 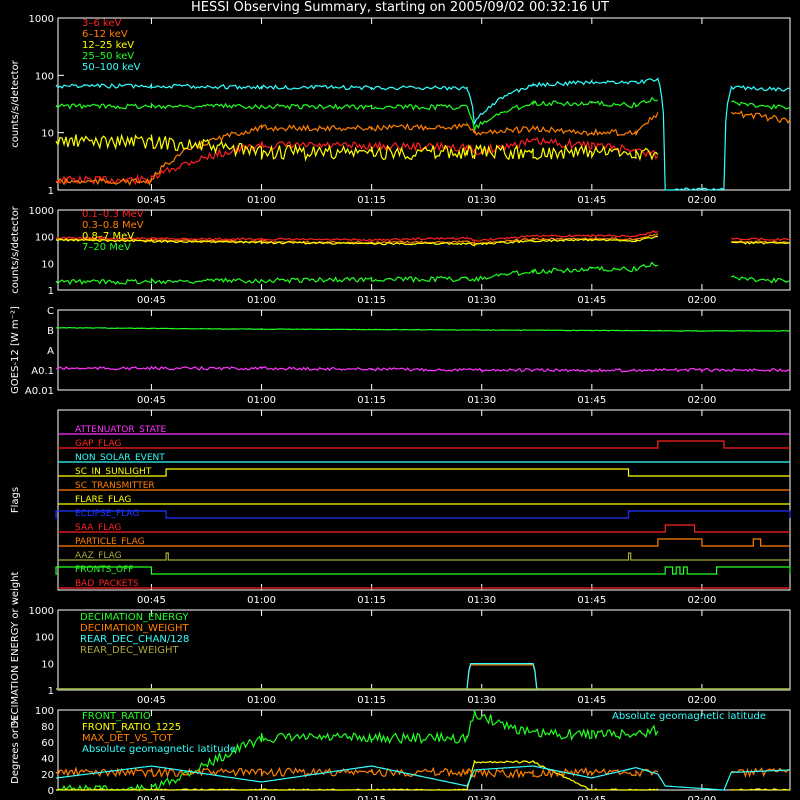 I want to click on y-tick-label: C, so click(x=50, y=311).